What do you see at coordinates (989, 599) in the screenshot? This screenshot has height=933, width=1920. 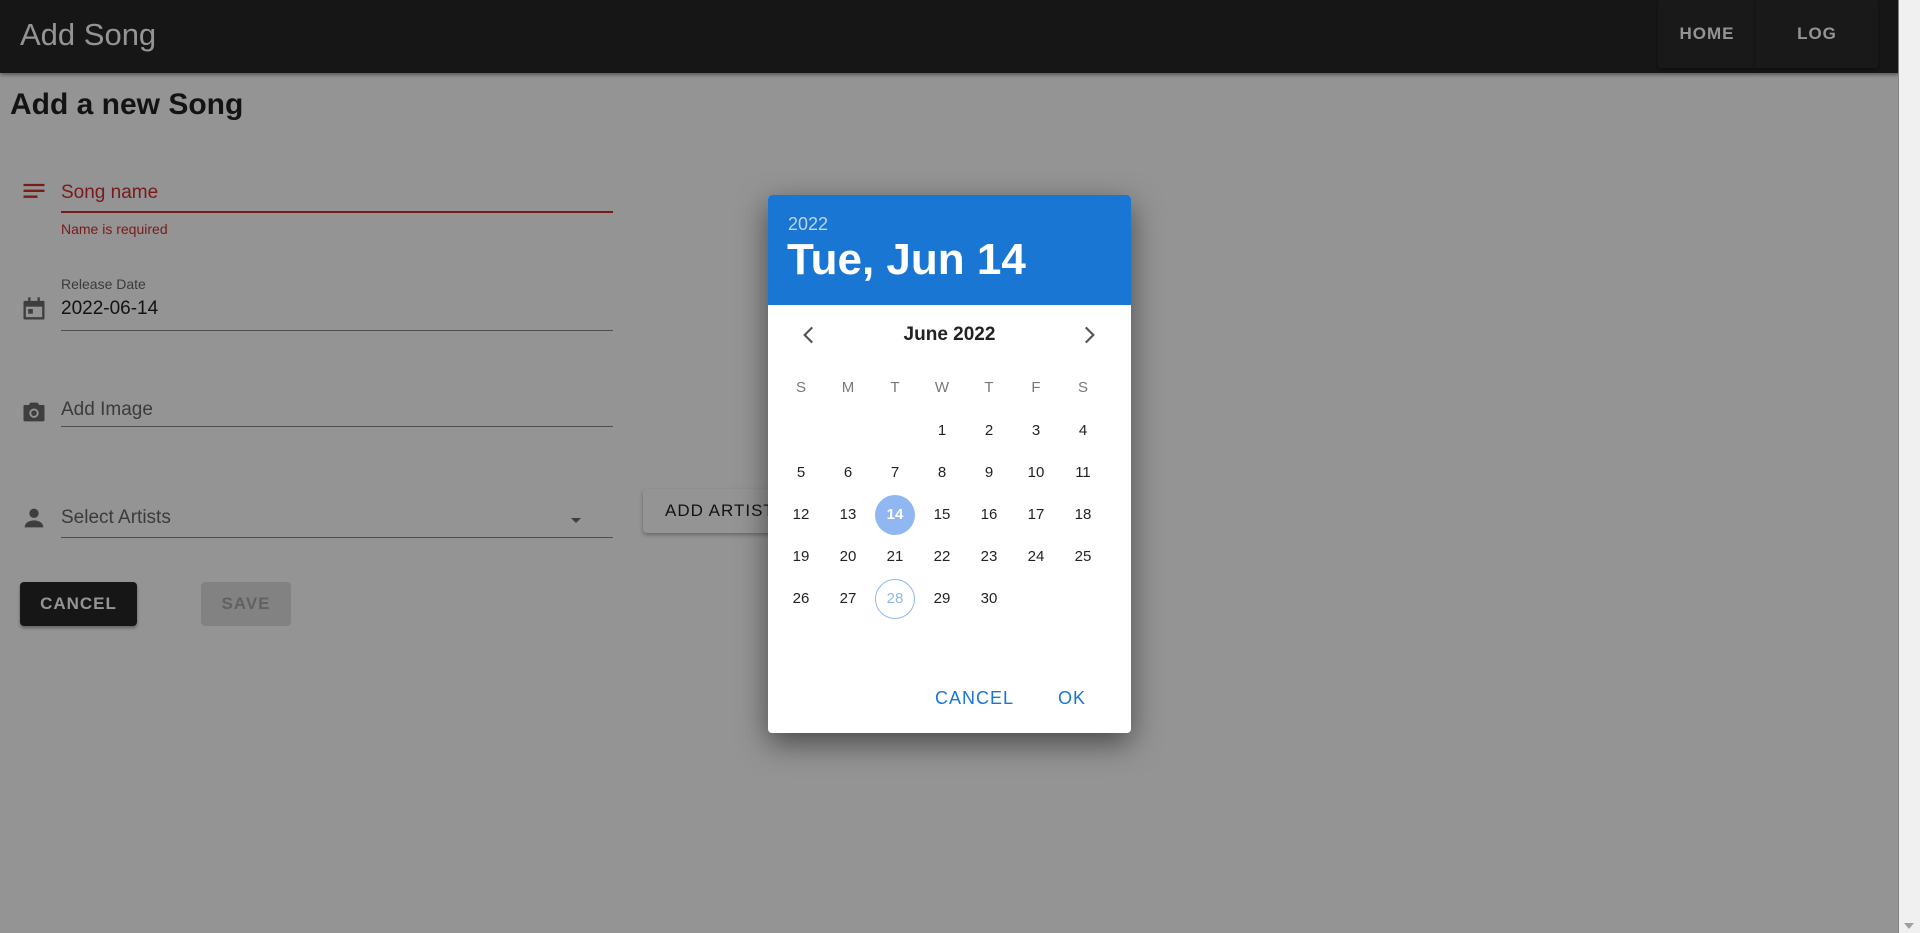 I see `calendar-day: 30` at bounding box center [989, 599].